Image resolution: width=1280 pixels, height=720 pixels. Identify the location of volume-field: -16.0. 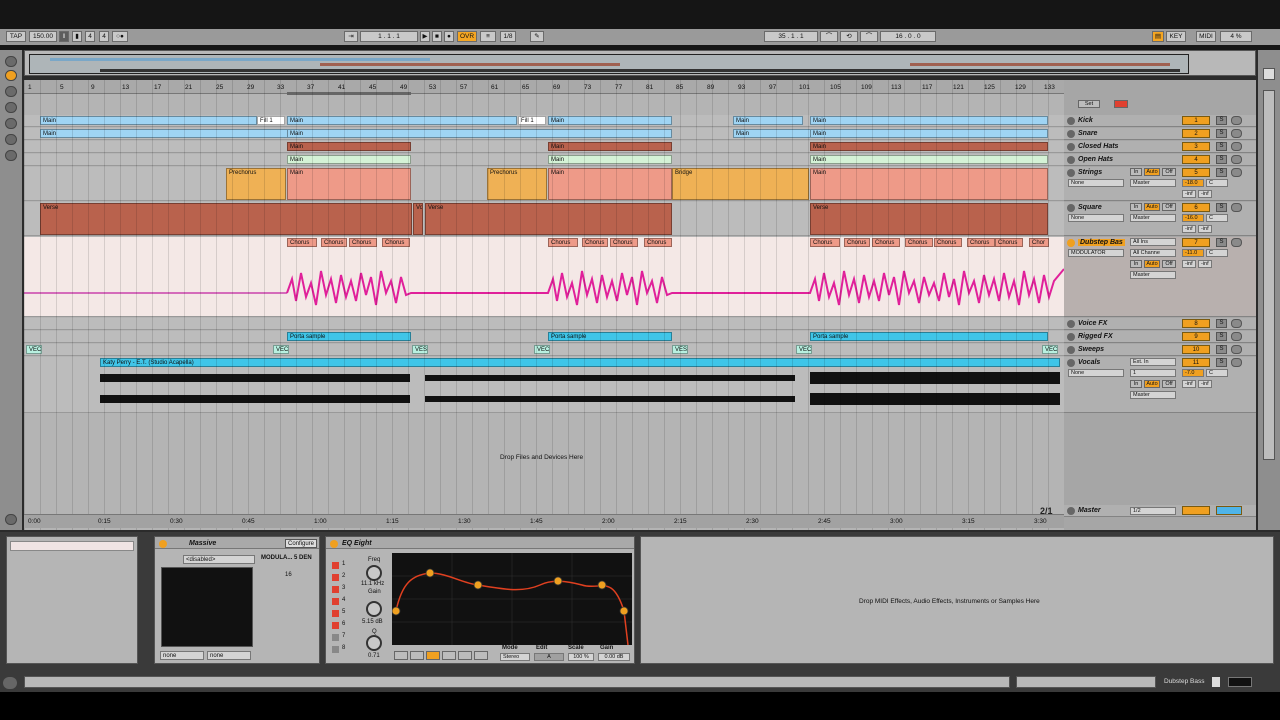
(1193, 218).